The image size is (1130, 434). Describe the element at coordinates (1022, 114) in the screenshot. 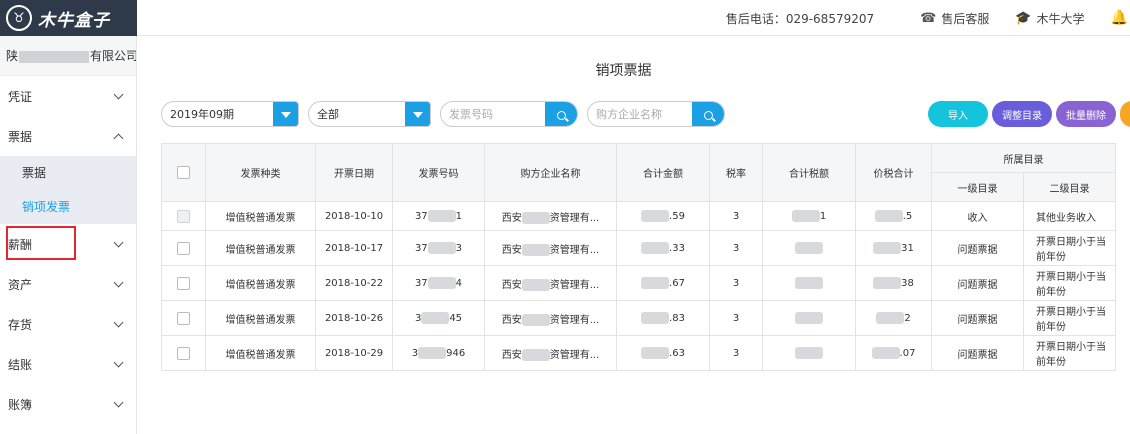

I see `adjust-category-button: 调整目录` at that location.